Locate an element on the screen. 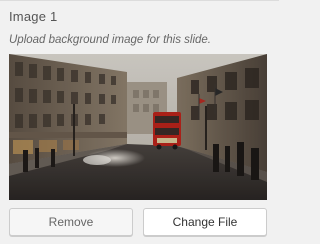 Image resolution: width=320 pixels, height=244 pixels. remove-button: Remove is located at coordinates (71, 222).